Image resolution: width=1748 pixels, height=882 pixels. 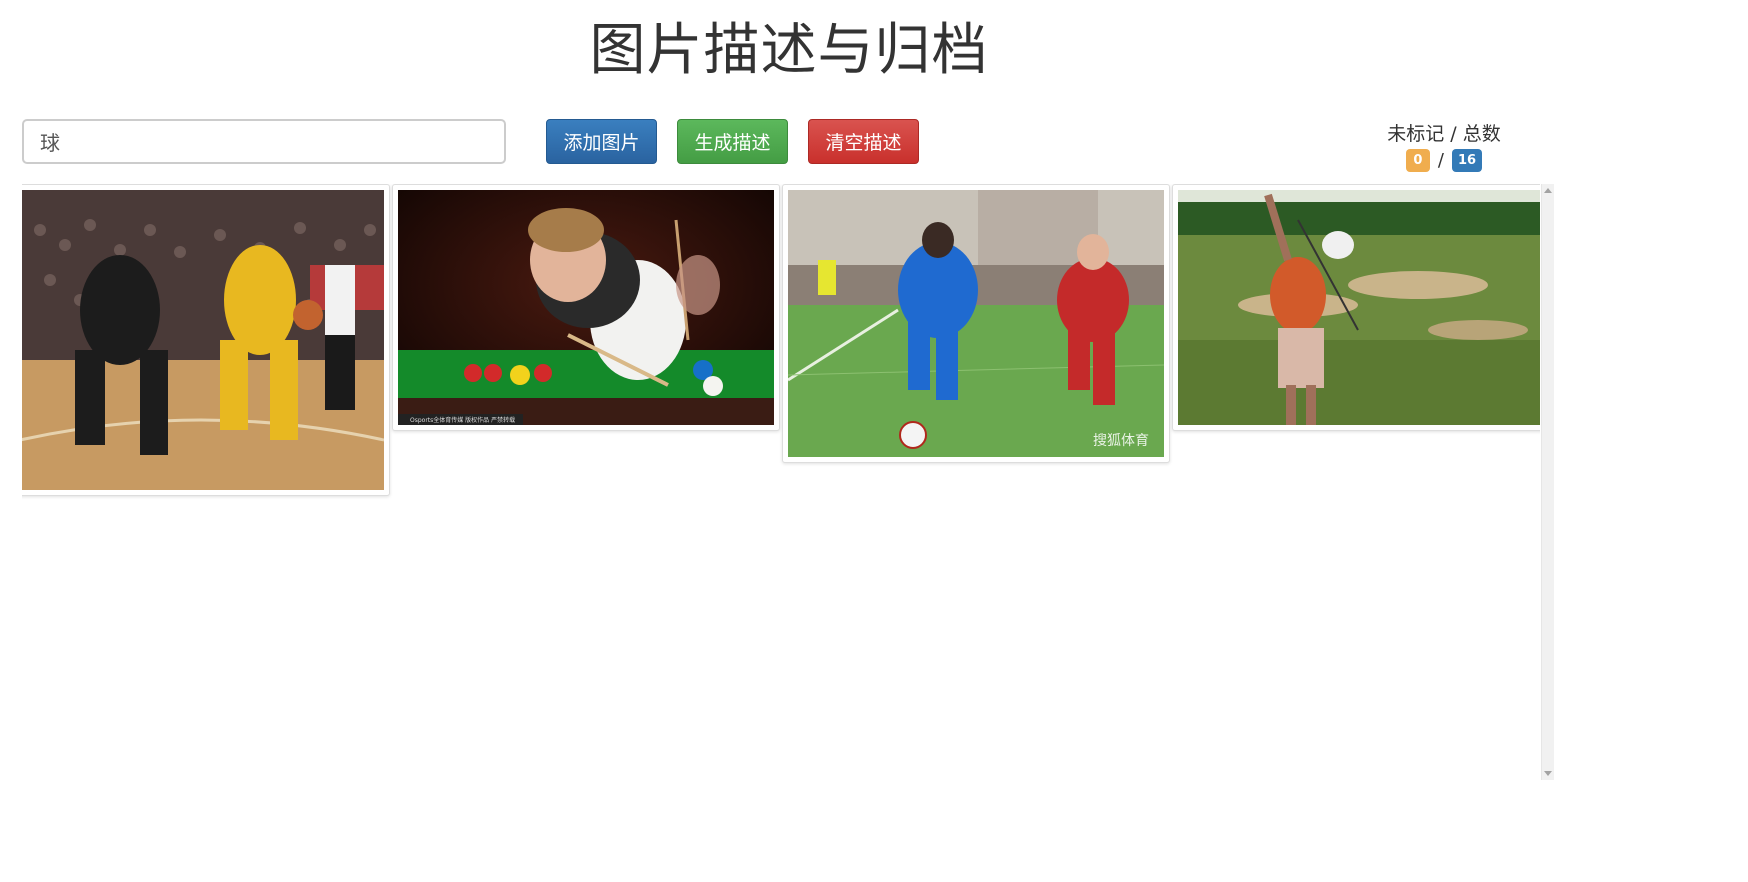 What do you see at coordinates (1121, 441) in the screenshot?
I see `soccer-watermark: 搜狐体育` at bounding box center [1121, 441].